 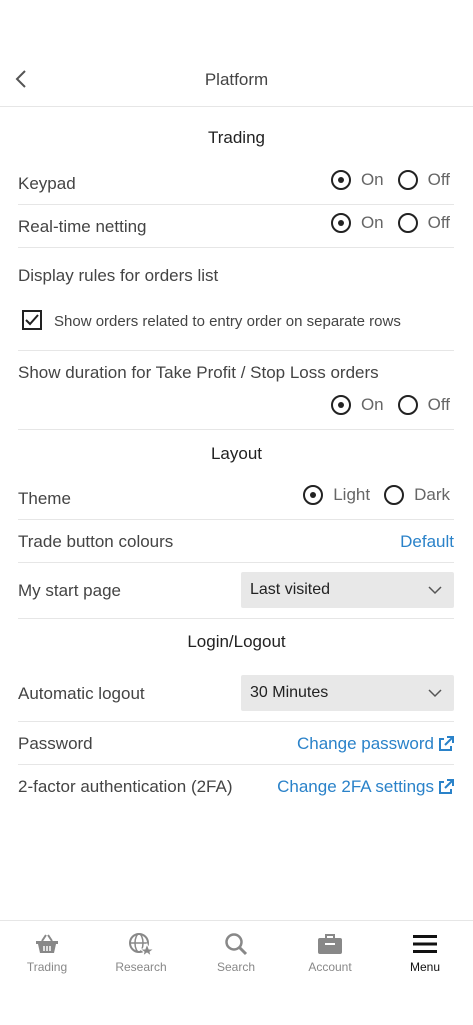 What do you see at coordinates (236, 183) in the screenshot?
I see `keypad-row: Keypad On Off` at bounding box center [236, 183].